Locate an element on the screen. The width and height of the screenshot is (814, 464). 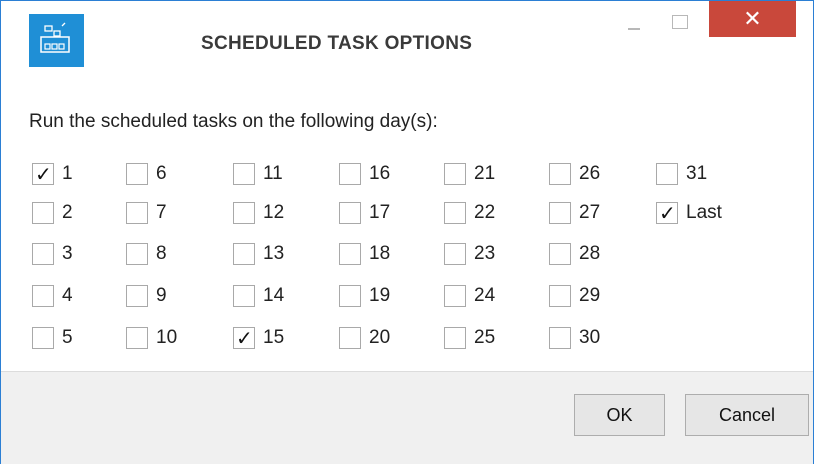
day-label: 13 is located at coordinates (274, 253).